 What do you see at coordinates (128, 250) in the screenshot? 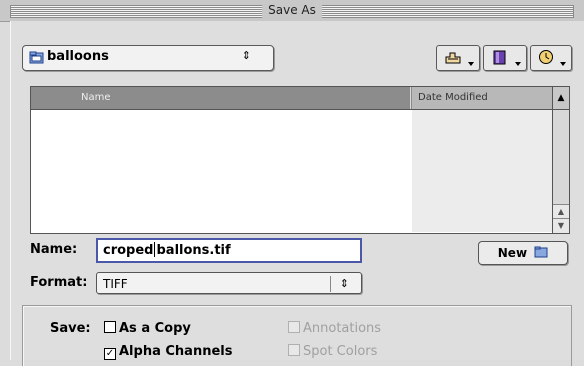
I see `name-value-before: croped` at bounding box center [128, 250].